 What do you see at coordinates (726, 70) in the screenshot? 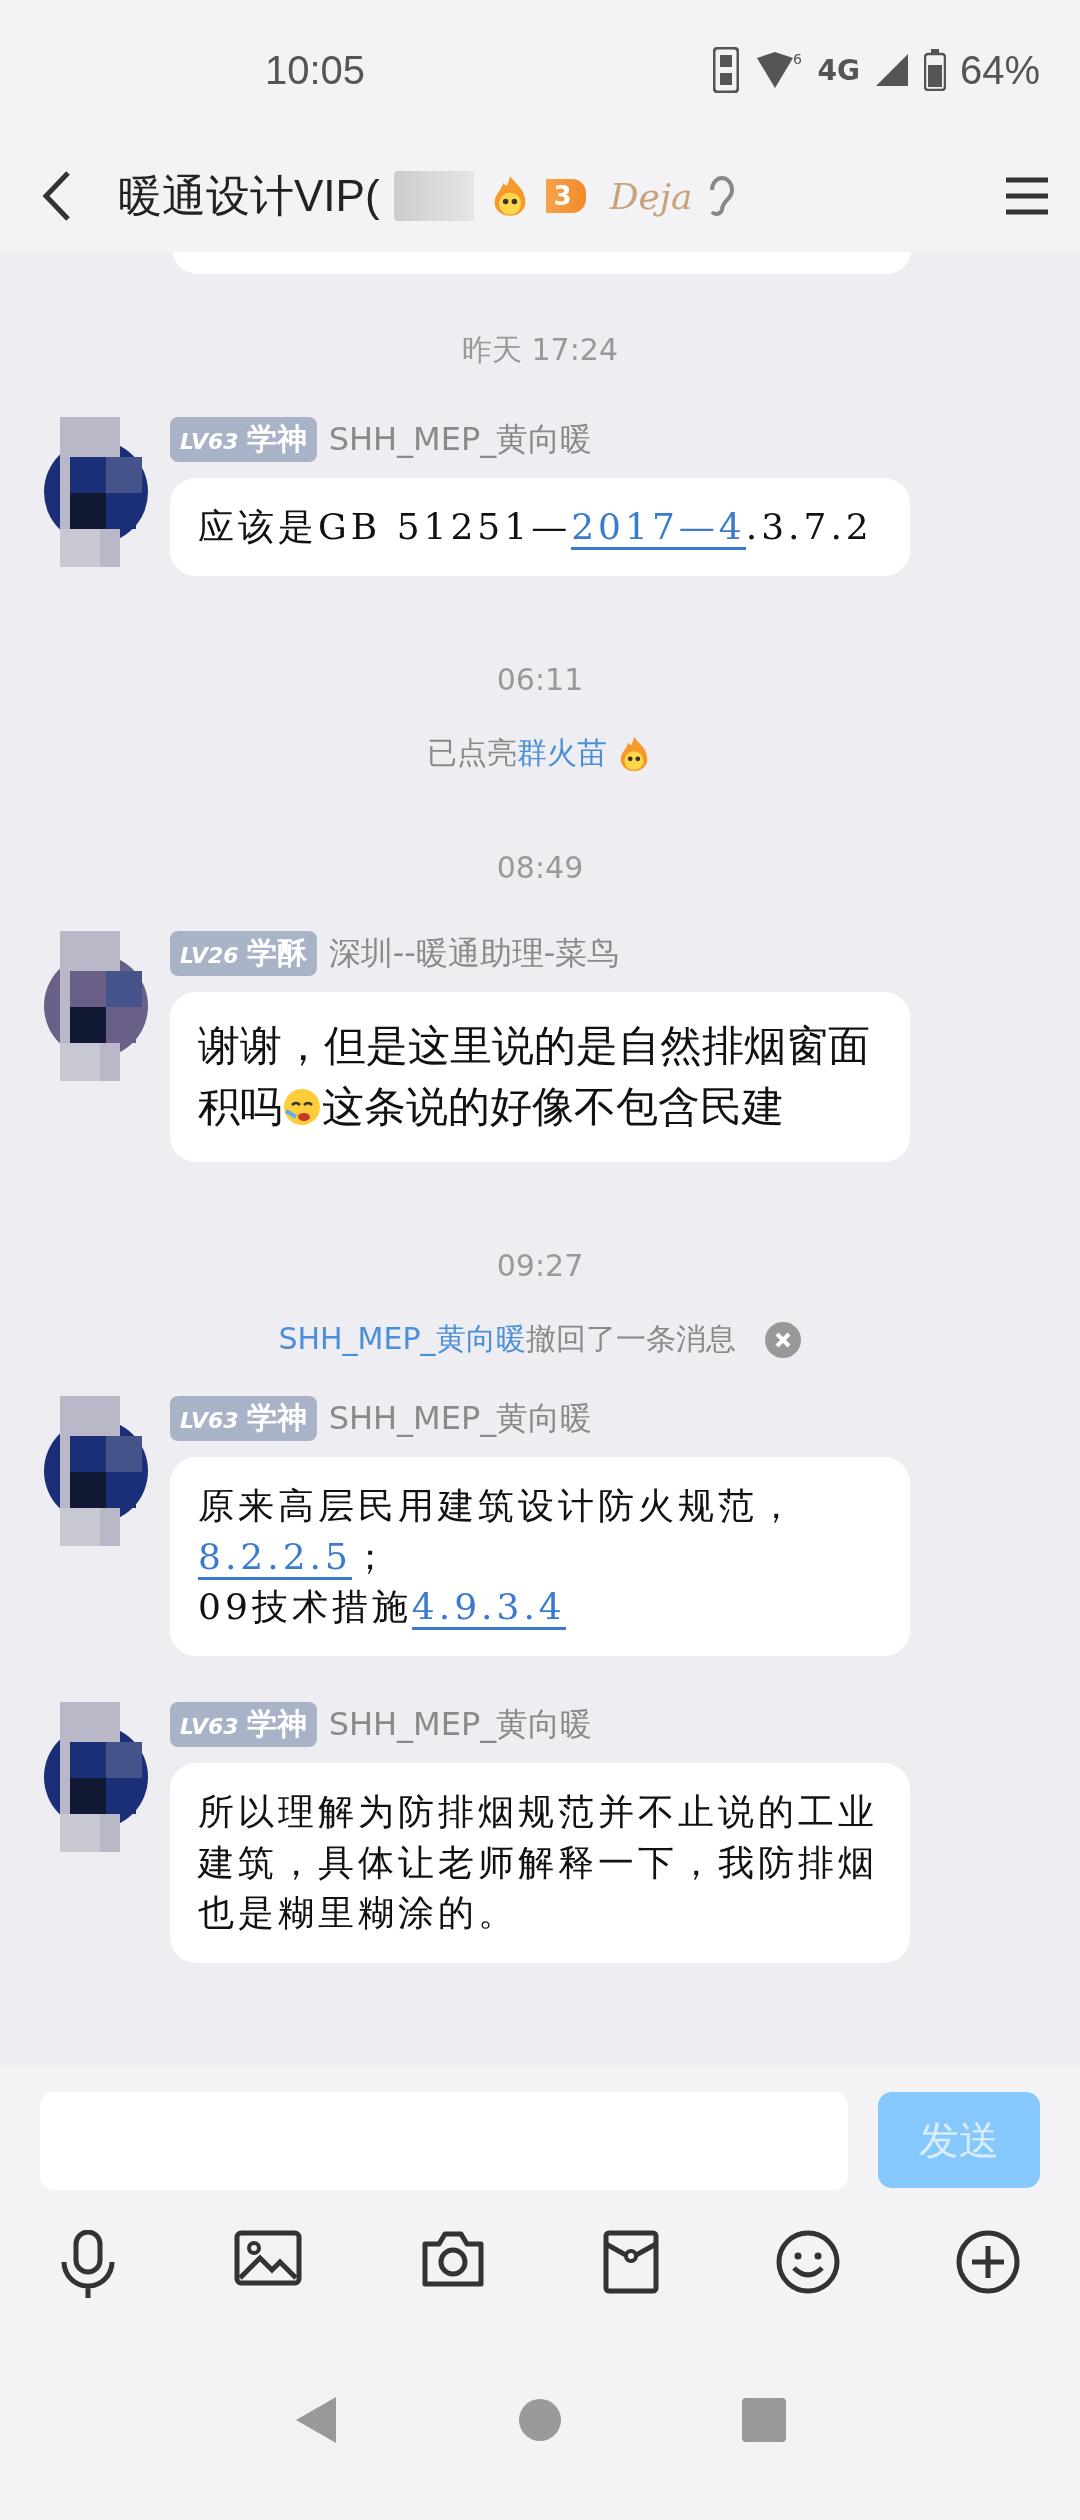
I see `hd-icon` at bounding box center [726, 70].